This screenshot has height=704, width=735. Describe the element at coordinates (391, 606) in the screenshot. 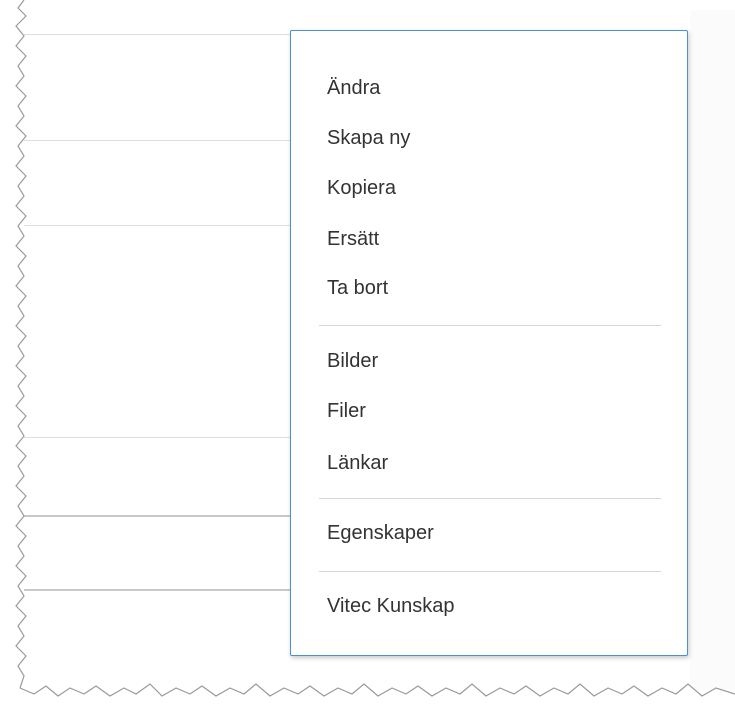

I see `menu-item-vitec-kunskap: Vitec Kunskap` at that location.